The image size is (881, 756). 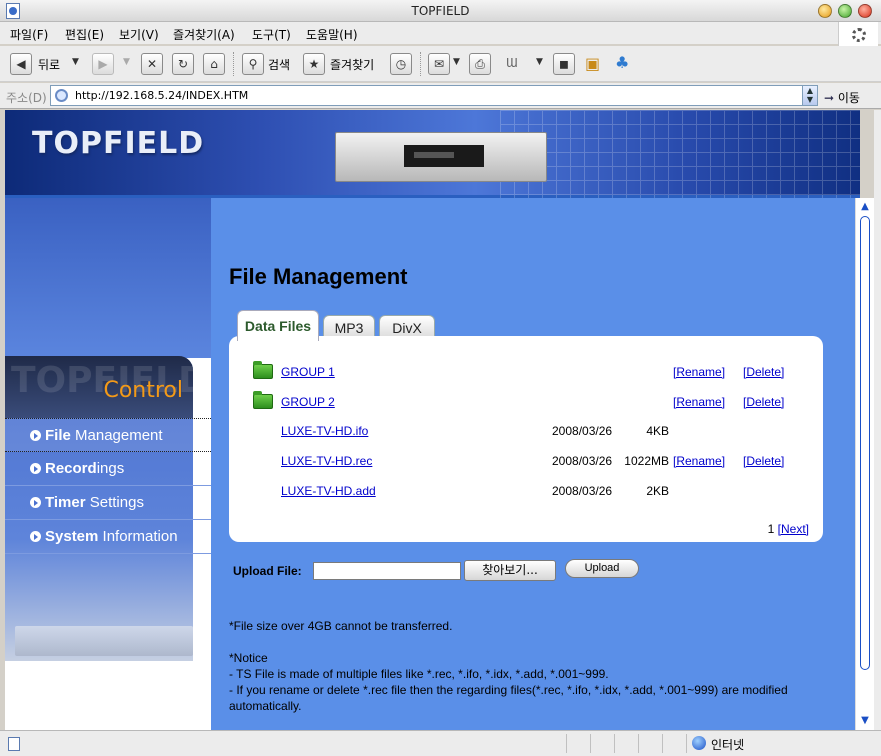 What do you see at coordinates (118, 143) in the screenshot?
I see `topfield-logo: TOPFIELD` at bounding box center [118, 143].